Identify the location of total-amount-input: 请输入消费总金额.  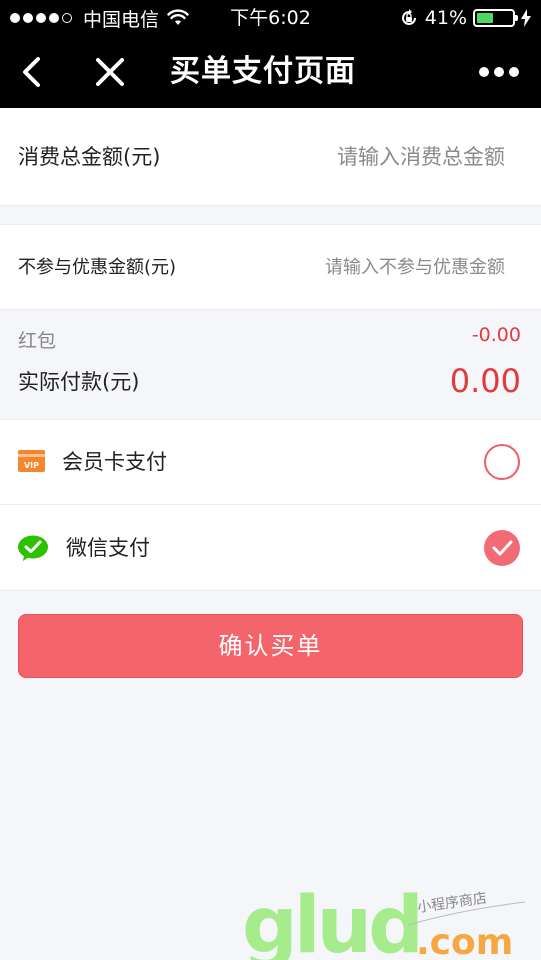
(421, 157).